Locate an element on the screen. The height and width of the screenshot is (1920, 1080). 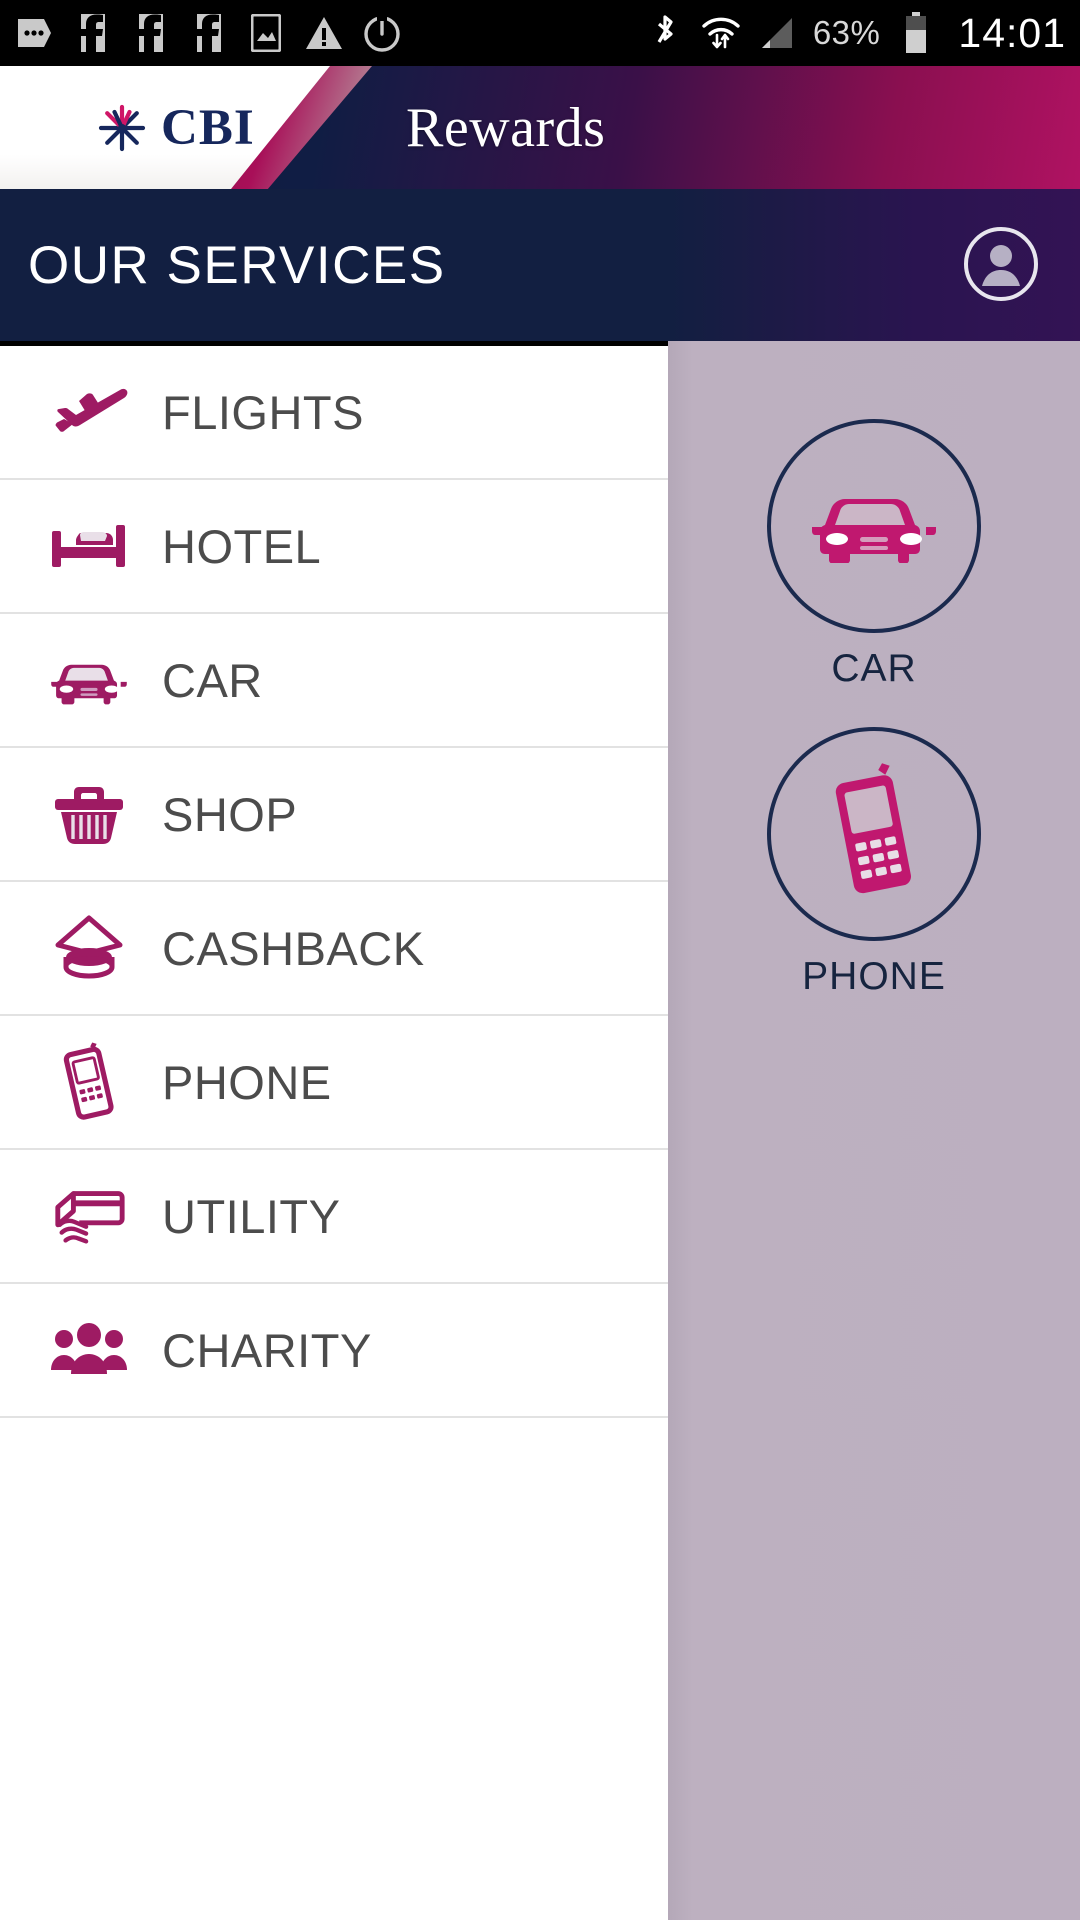
services-heading: OUR SERVICES is located at coordinates (237, 265).